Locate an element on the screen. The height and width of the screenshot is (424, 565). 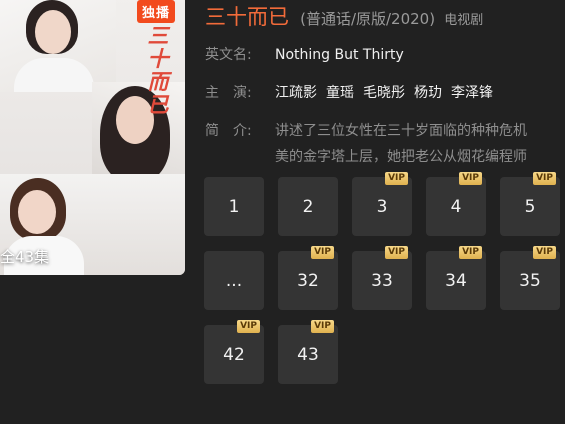
cast-member: 杨玏 is located at coordinates (428, 93).